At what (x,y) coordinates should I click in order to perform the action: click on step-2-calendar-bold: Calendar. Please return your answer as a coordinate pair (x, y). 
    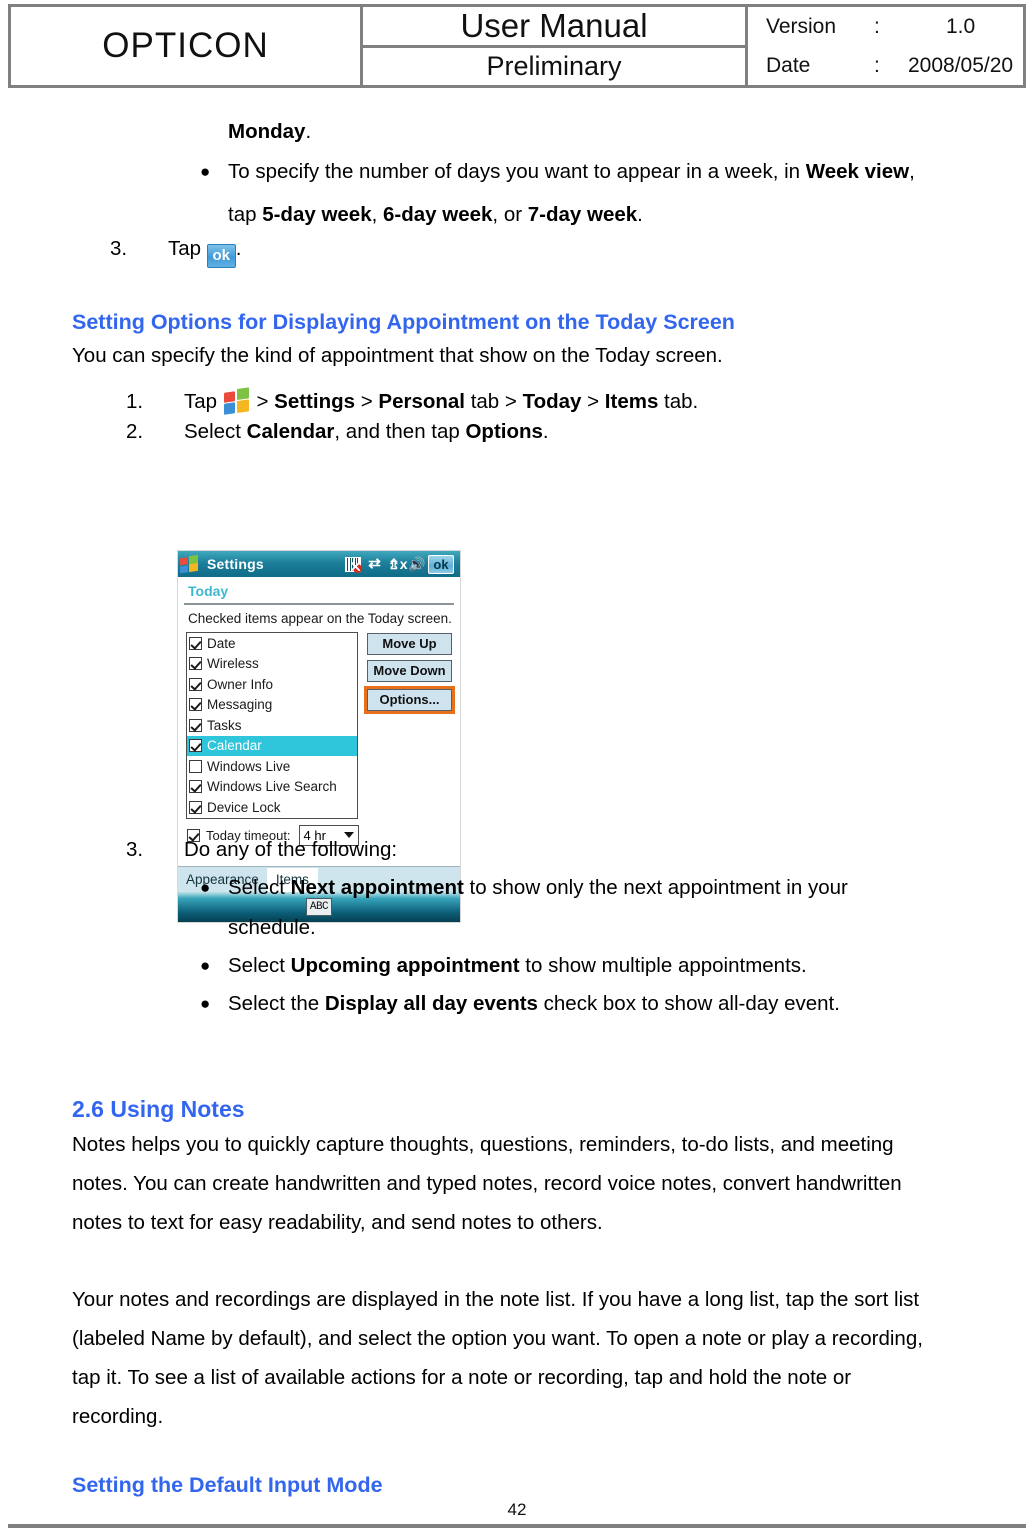
    Looking at the image, I should click on (290, 431).